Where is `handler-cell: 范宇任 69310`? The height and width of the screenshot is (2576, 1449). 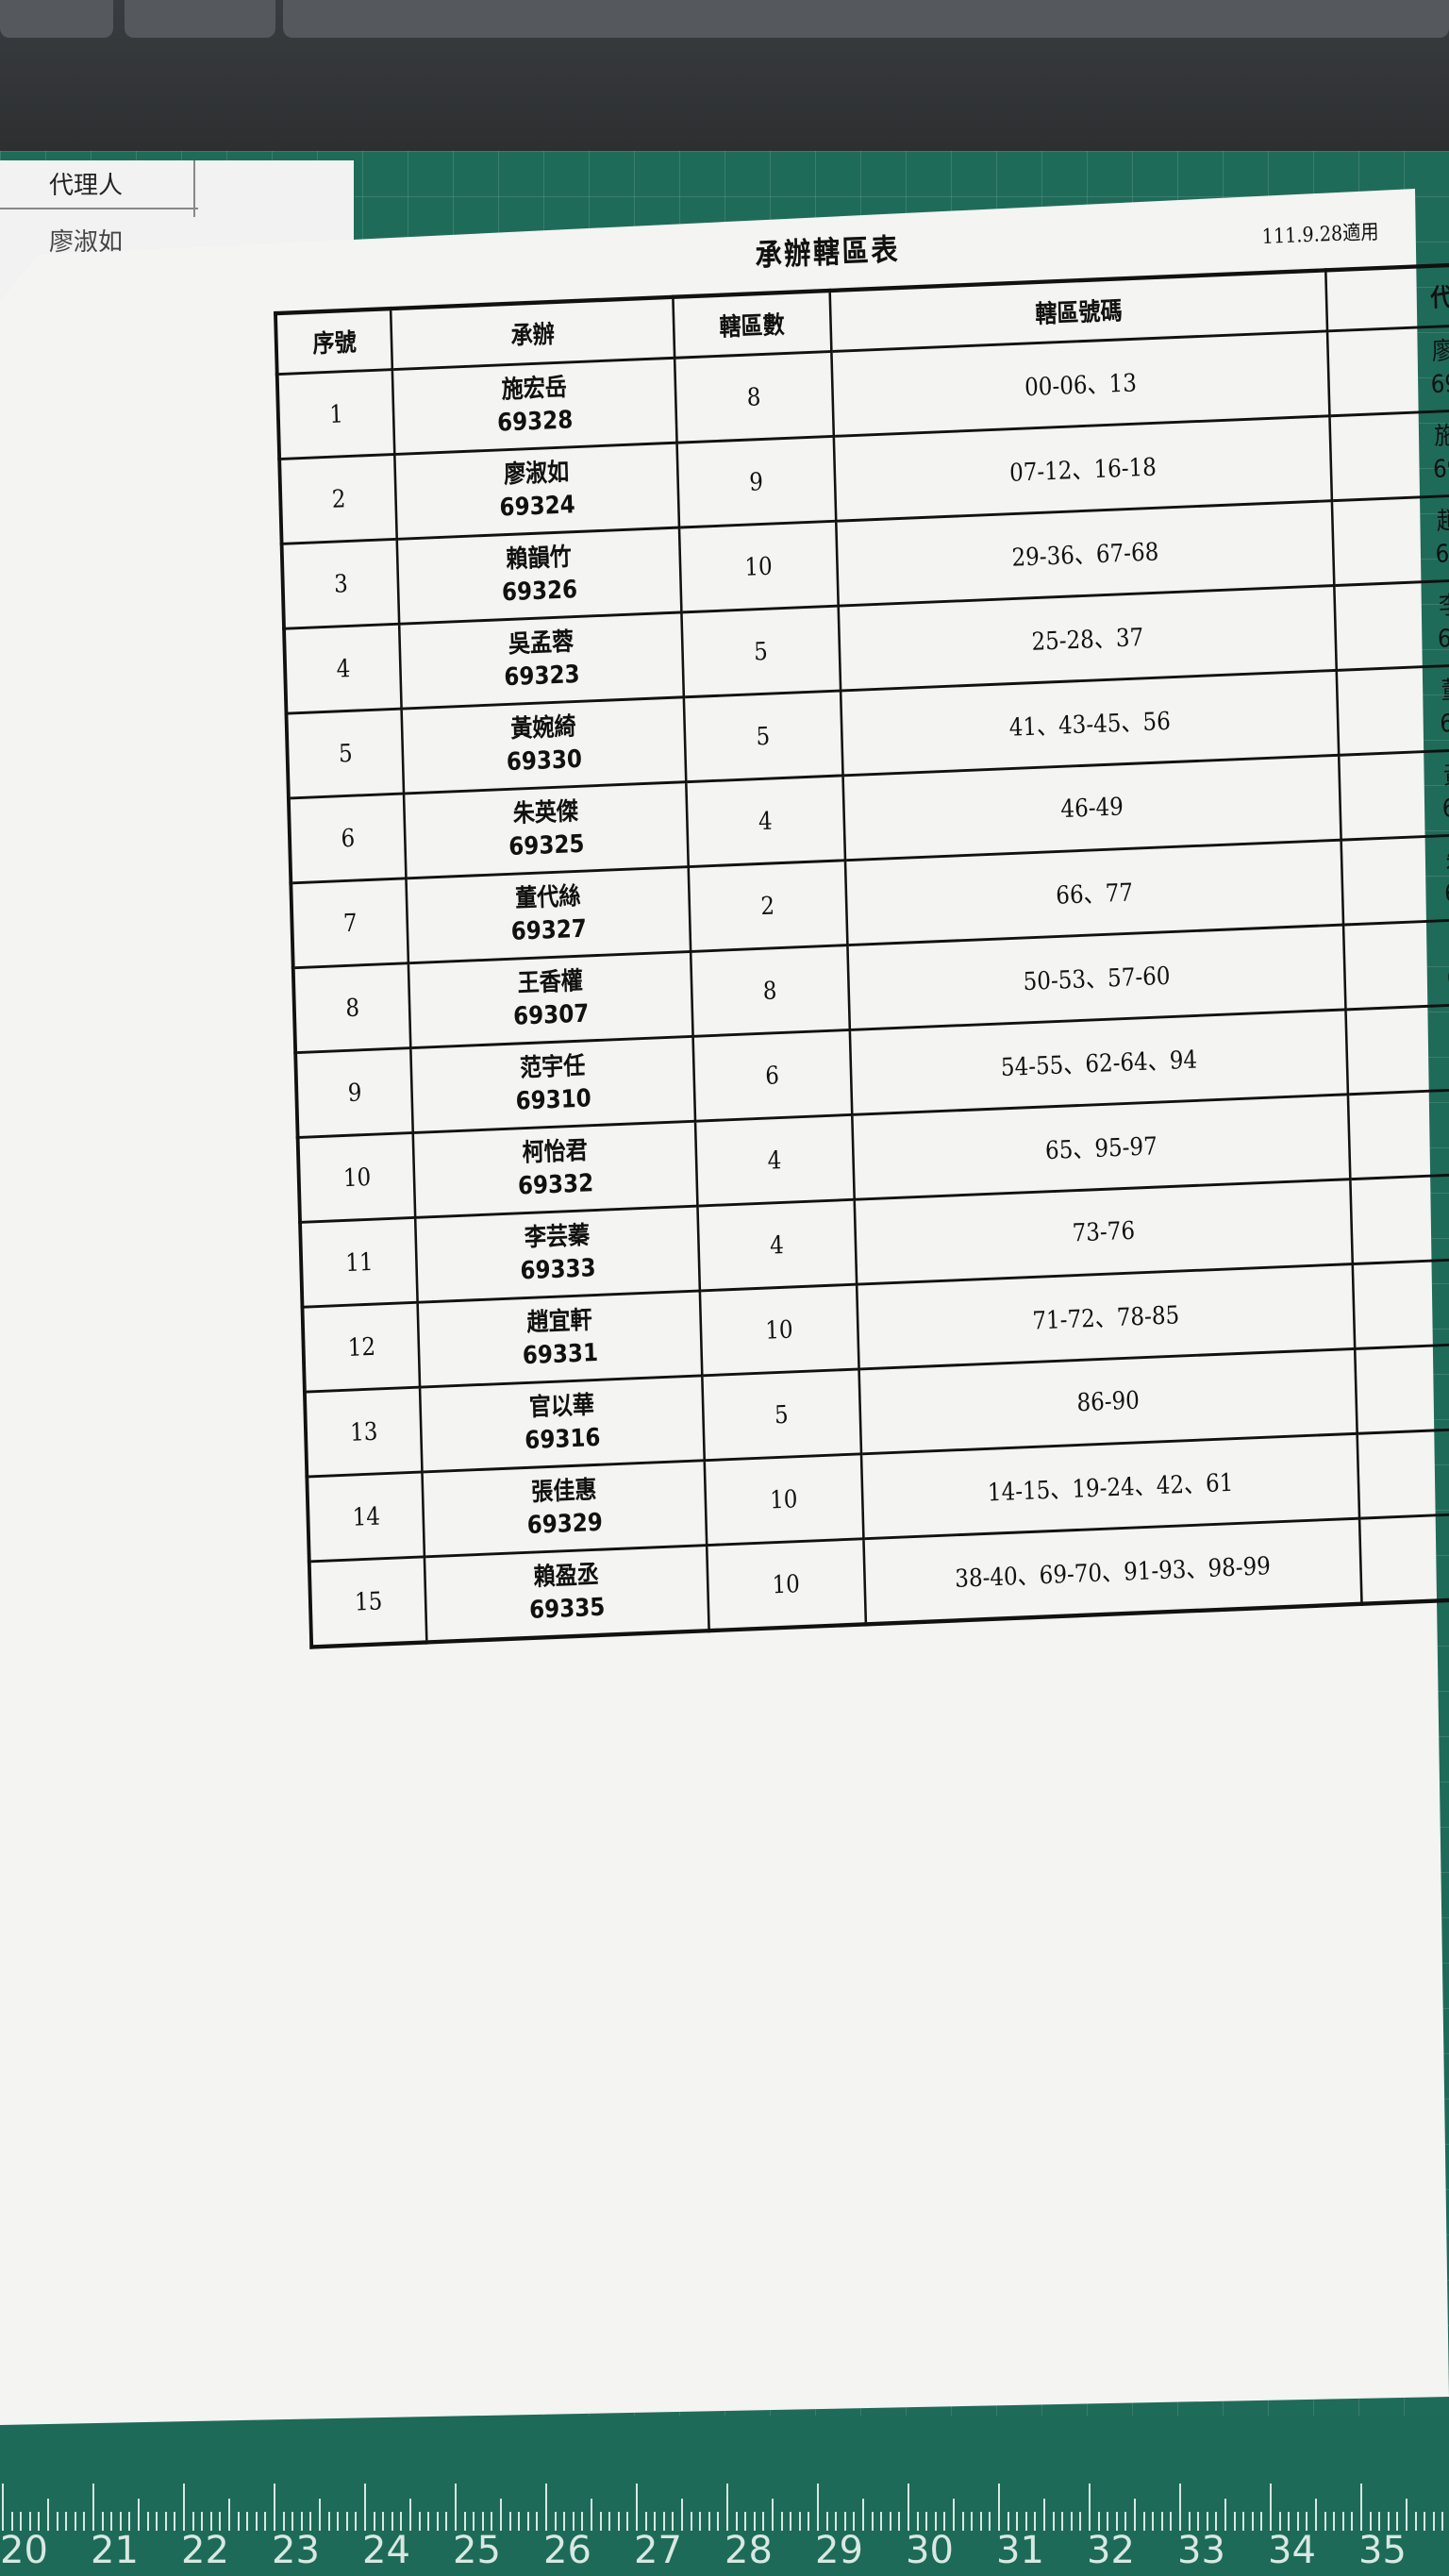 handler-cell: 范宇任 69310 is located at coordinates (552, 1084).